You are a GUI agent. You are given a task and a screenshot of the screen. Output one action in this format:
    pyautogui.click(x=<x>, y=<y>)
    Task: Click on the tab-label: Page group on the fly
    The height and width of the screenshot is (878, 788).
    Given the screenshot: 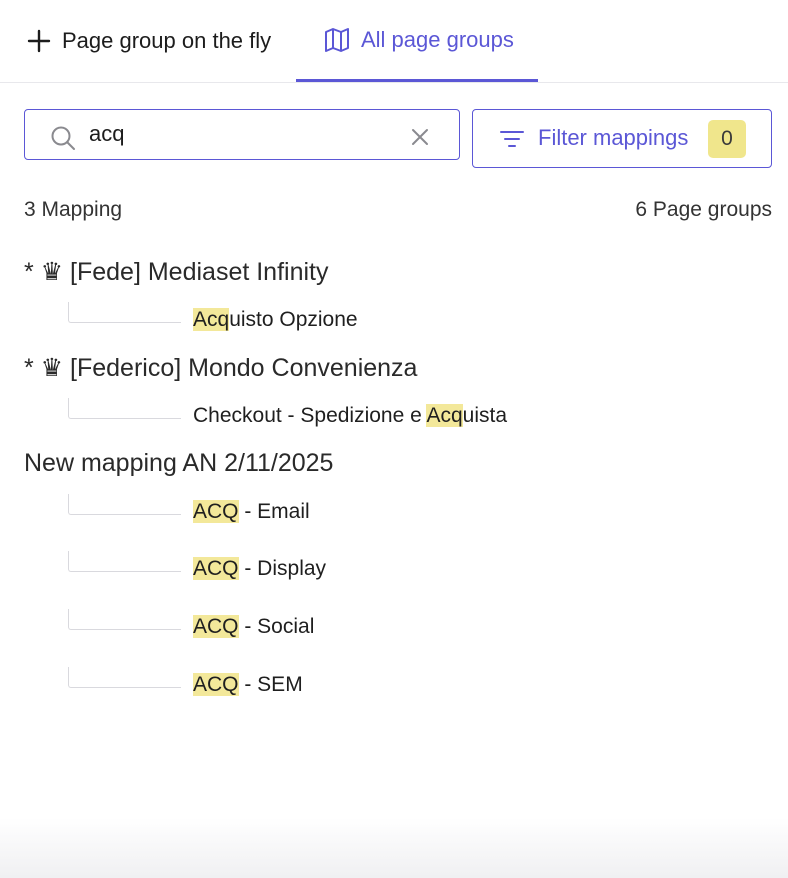 What is the action you would take?
    pyautogui.click(x=167, y=40)
    